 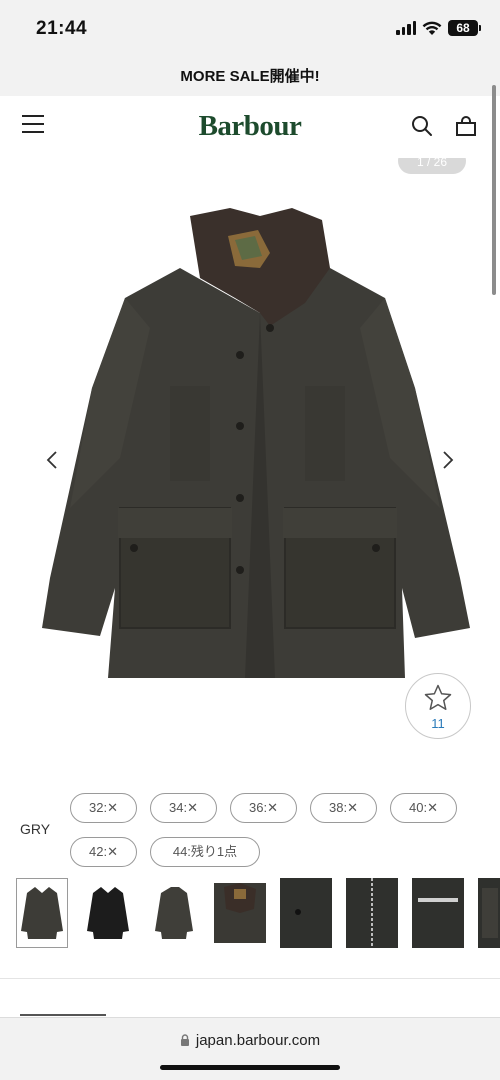 What do you see at coordinates (422, 126) in the screenshot?
I see `search-icon` at bounding box center [422, 126].